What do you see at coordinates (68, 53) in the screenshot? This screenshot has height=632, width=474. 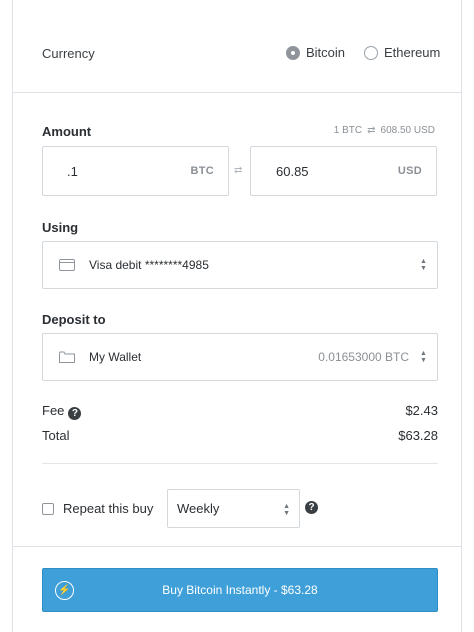 I see `currency-label: Currency` at bounding box center [68, 53].